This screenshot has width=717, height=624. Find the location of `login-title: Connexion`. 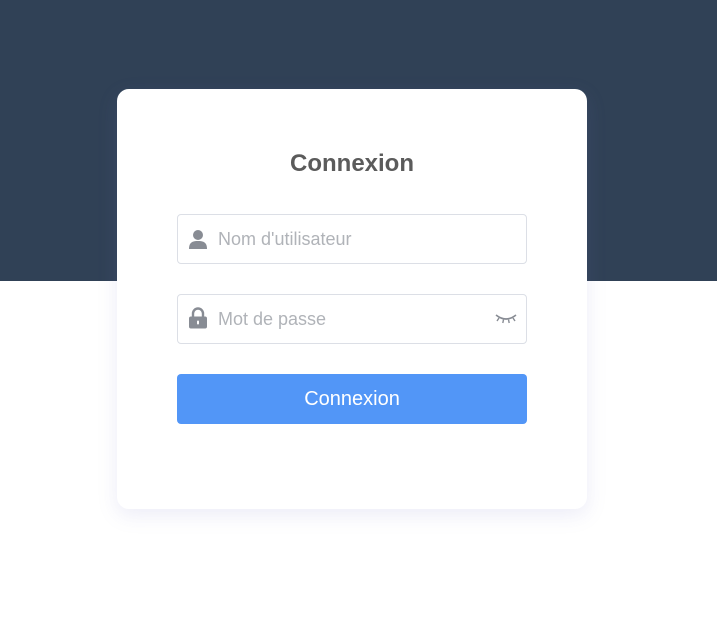

login-title: Connexion is located at coordinates (352, 163).